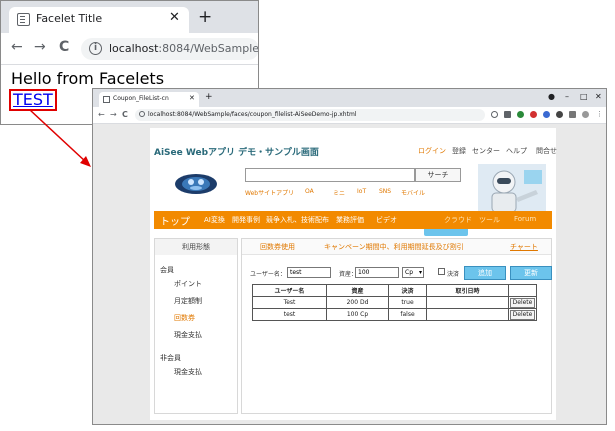 Image resolution: width=615 pixels, height=431 pixels. What do you see at coordinates (494, 114) in the screenshot?
I see `search-icon` at bounding box center [494, 114].